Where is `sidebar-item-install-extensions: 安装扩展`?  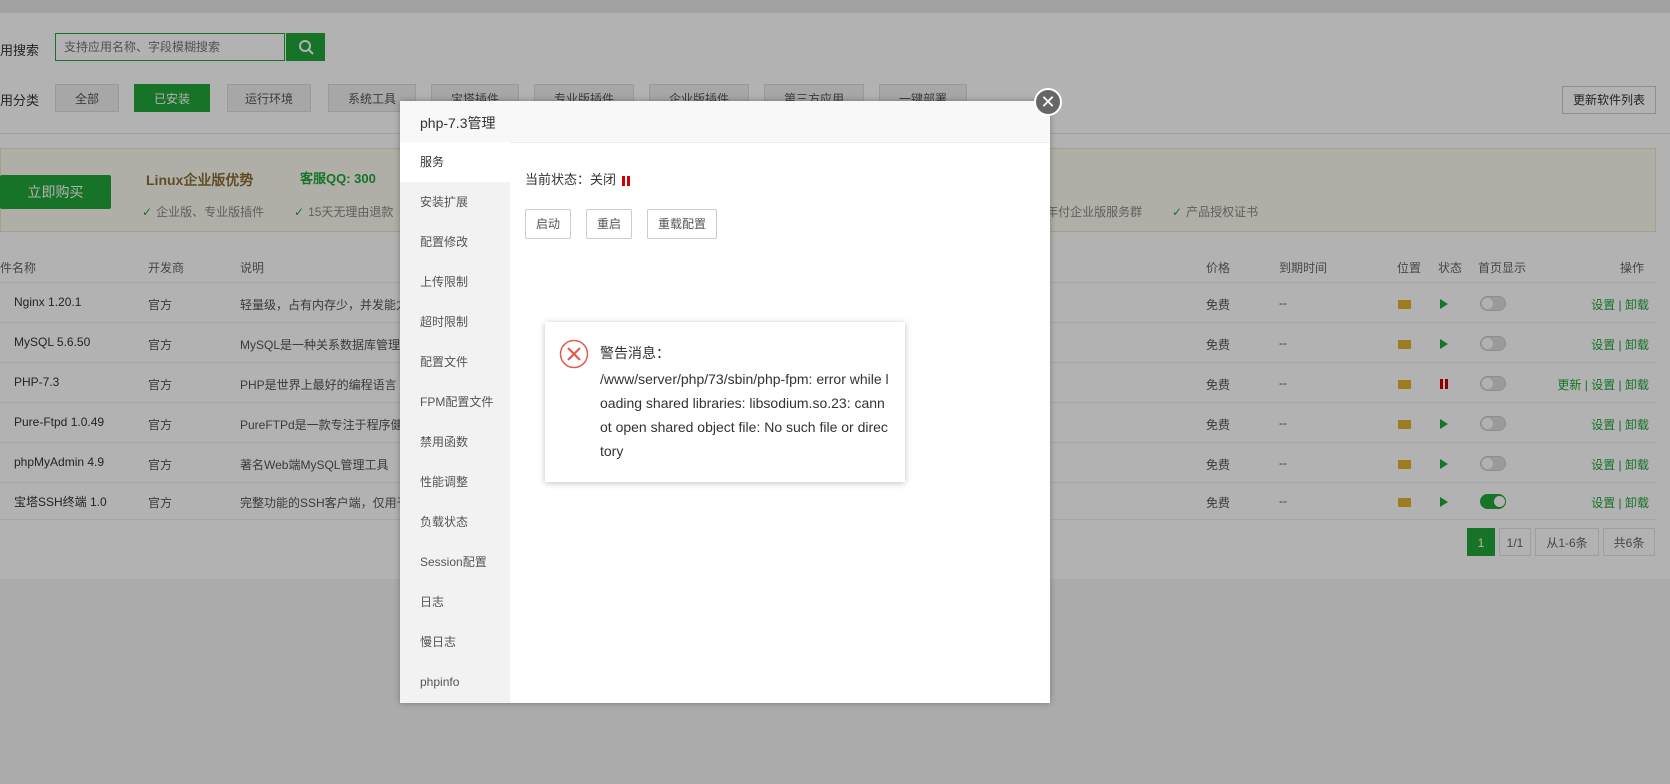 sidebar-item-install-extensions: 安装扩展 is located at coordinates (455, 202).